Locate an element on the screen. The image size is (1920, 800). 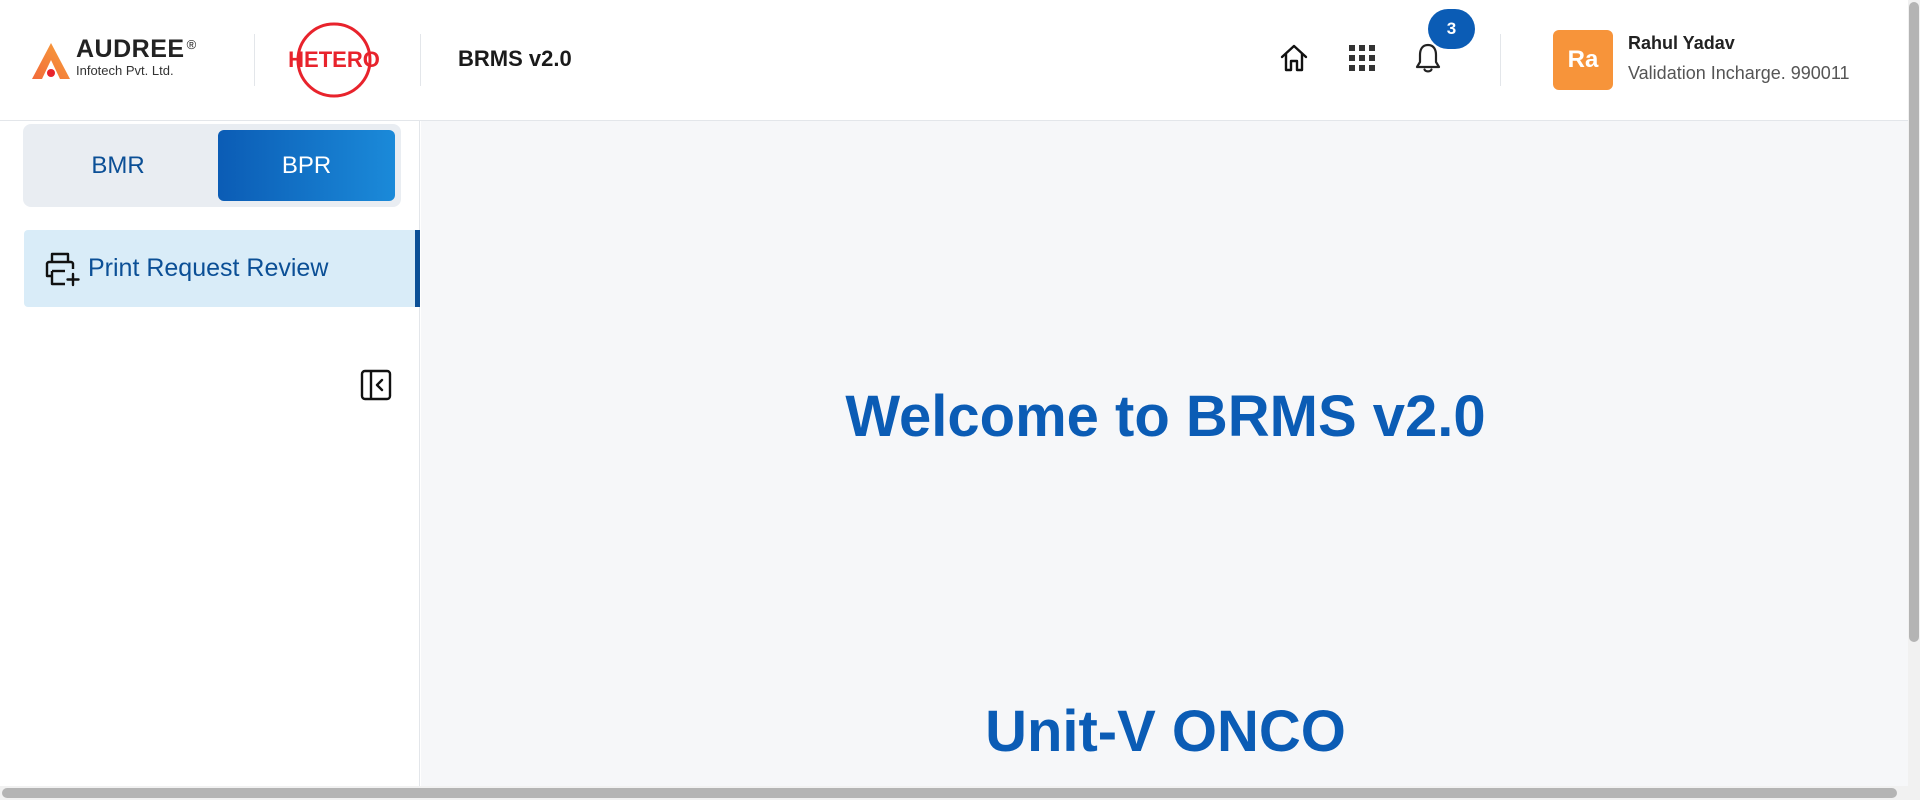
sidebar-item-print-request-review: Print Request Review is located at coordinates (222, 268).